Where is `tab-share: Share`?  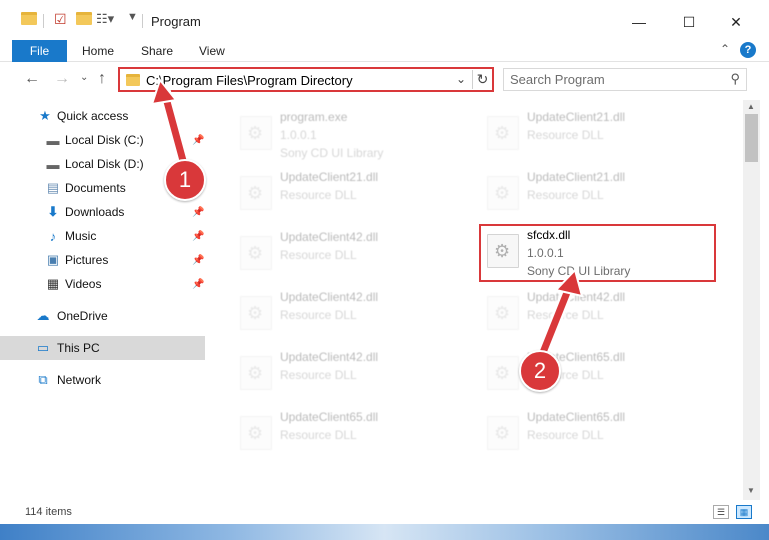 tab-share: Share is located at coordinates (157, 51).